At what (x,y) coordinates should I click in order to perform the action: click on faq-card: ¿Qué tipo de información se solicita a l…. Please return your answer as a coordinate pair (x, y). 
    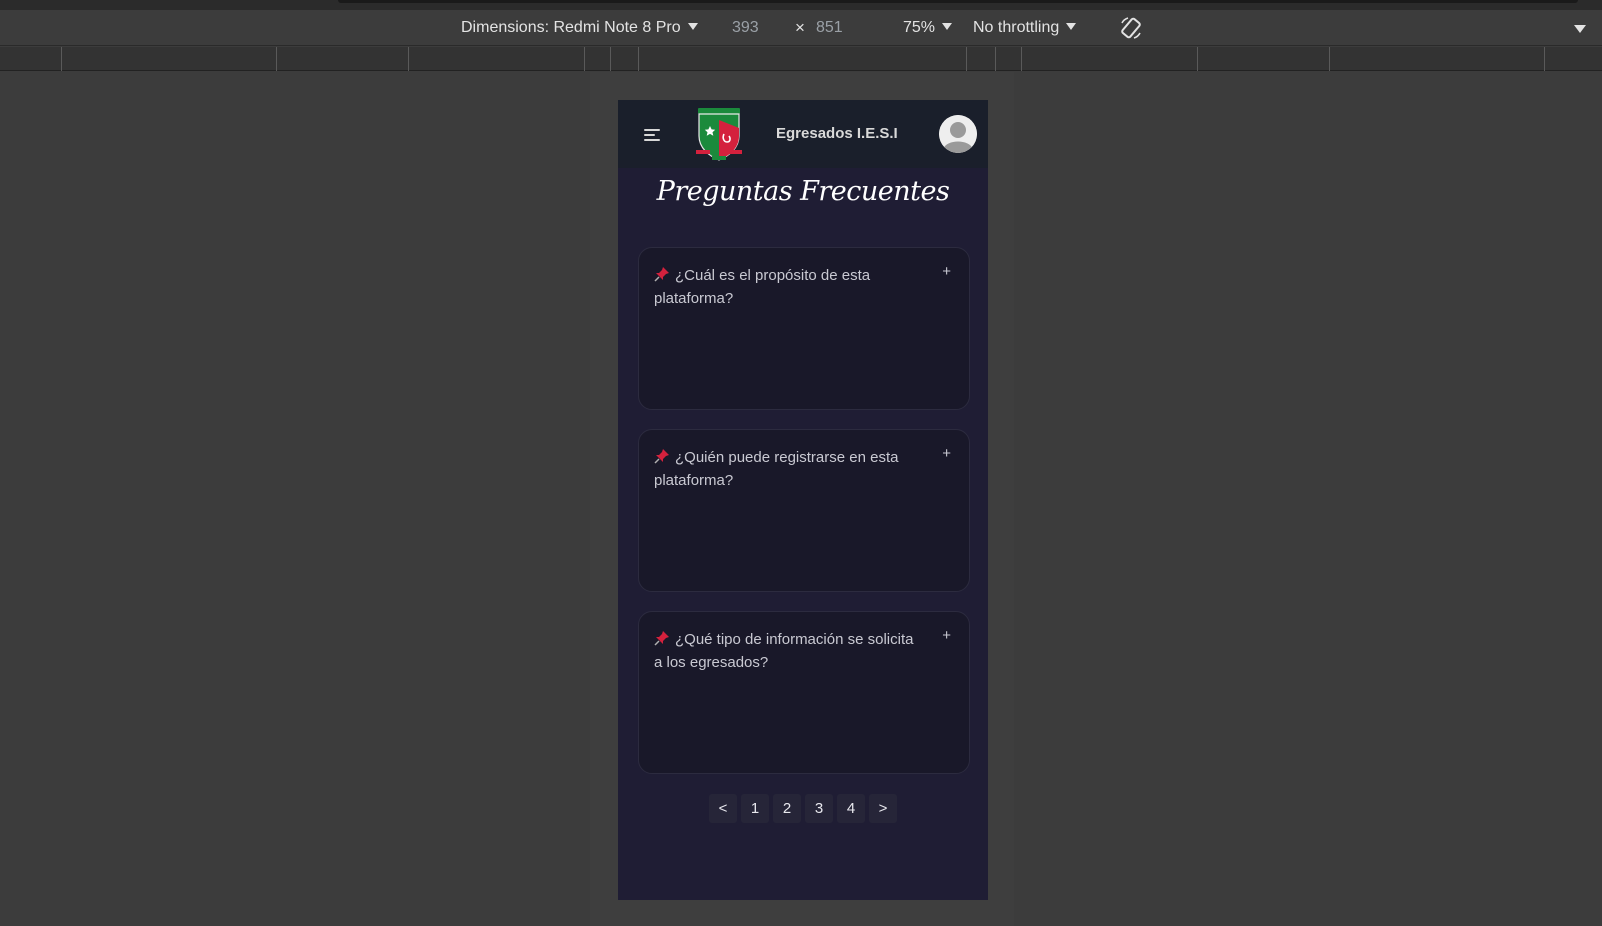
    Looking at the image, I should click on (804, 692).